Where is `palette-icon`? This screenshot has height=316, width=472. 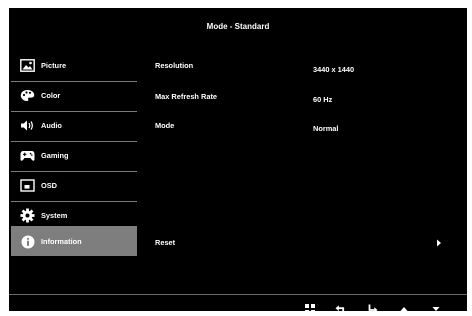
palette-icon is located at coordinates (27, 95).